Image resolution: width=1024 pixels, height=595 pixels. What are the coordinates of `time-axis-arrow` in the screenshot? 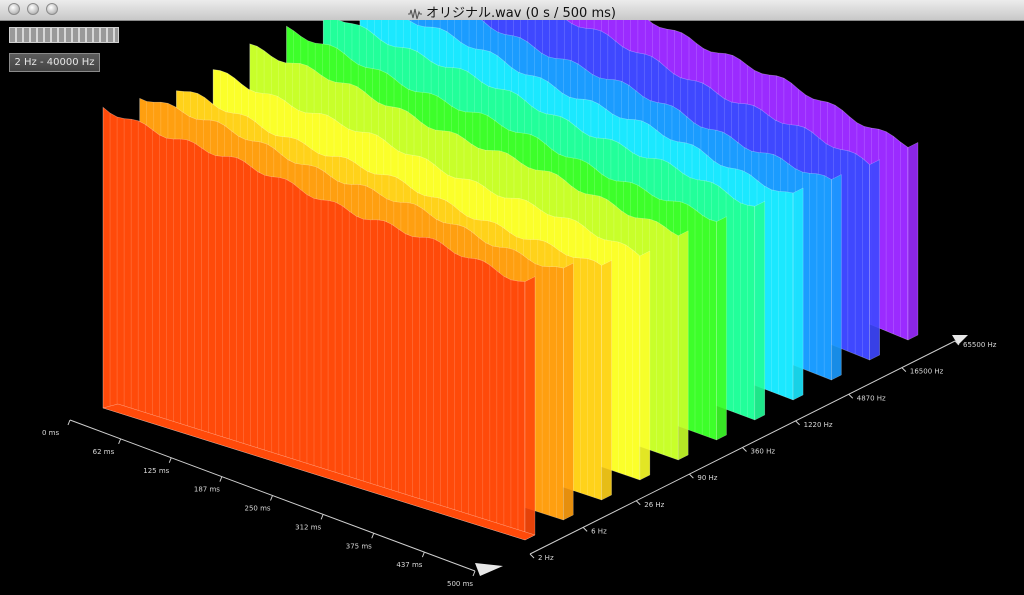 It's located at (489, 569).